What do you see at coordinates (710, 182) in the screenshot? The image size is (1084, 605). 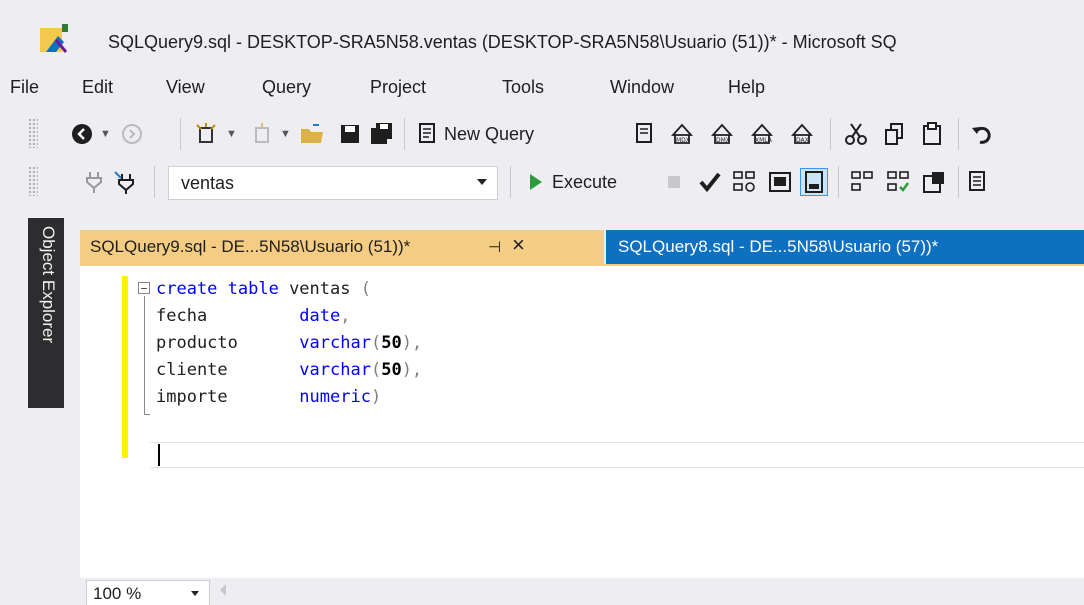 I see `parse-checkmark-icon` at bounding box center [710, 182].